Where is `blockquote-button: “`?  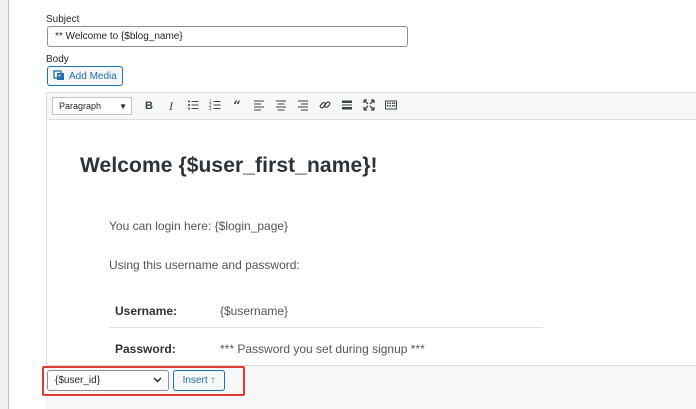
blockquote-button: “ is located at coordinates (237, 106).